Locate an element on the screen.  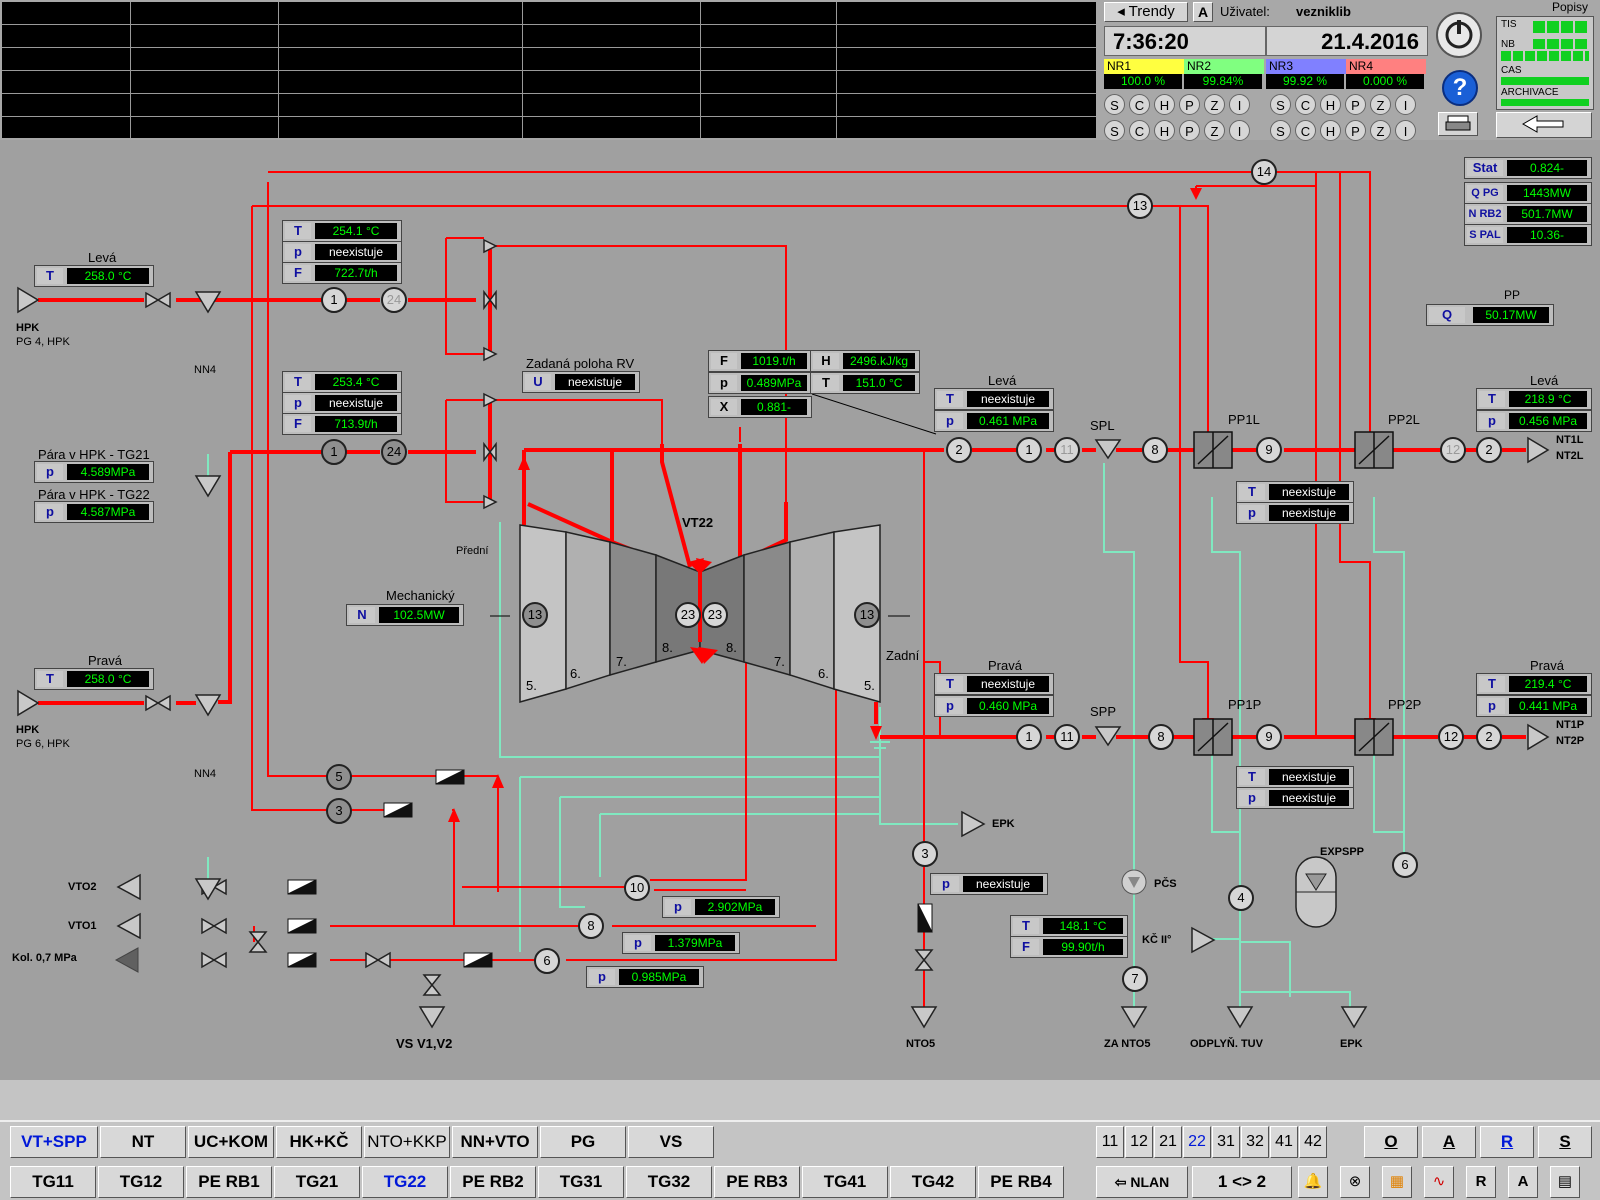
sch-circle-1-0-4: Z is located at coordinates (1214, 130).